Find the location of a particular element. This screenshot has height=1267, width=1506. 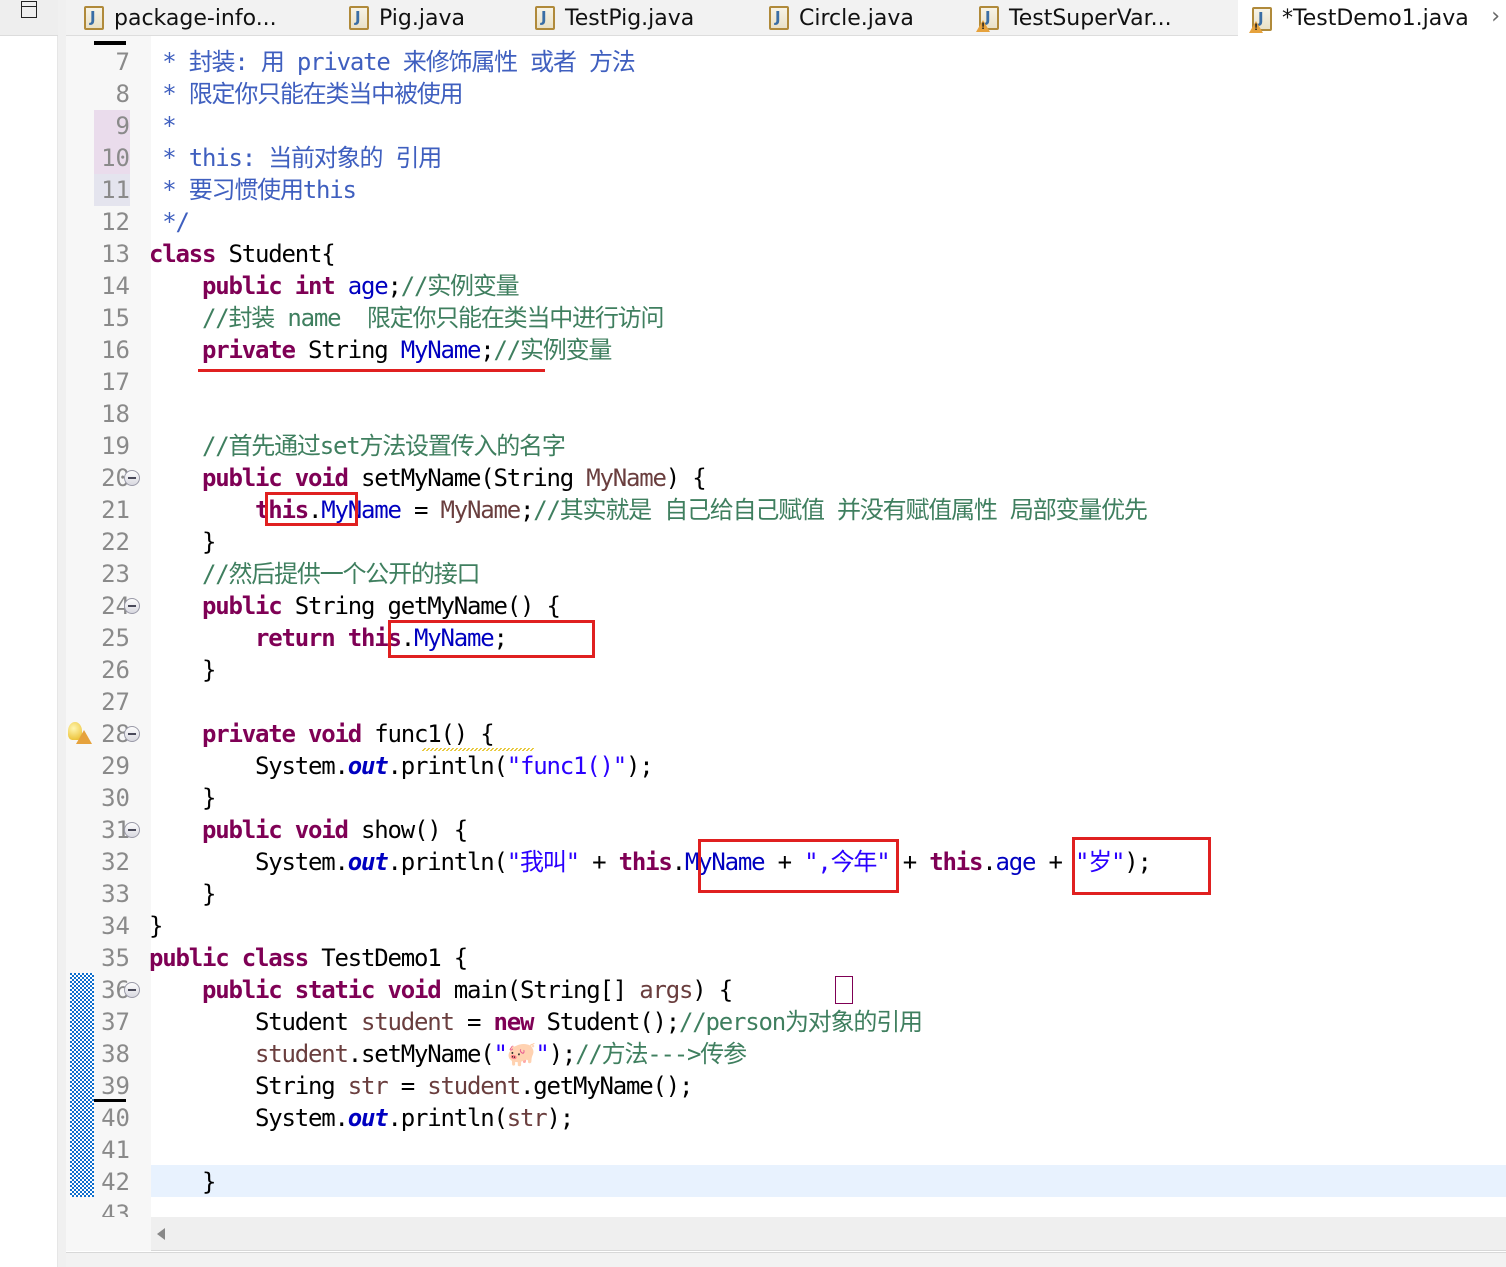

code-text: = is located at coordinates (407, 1086).